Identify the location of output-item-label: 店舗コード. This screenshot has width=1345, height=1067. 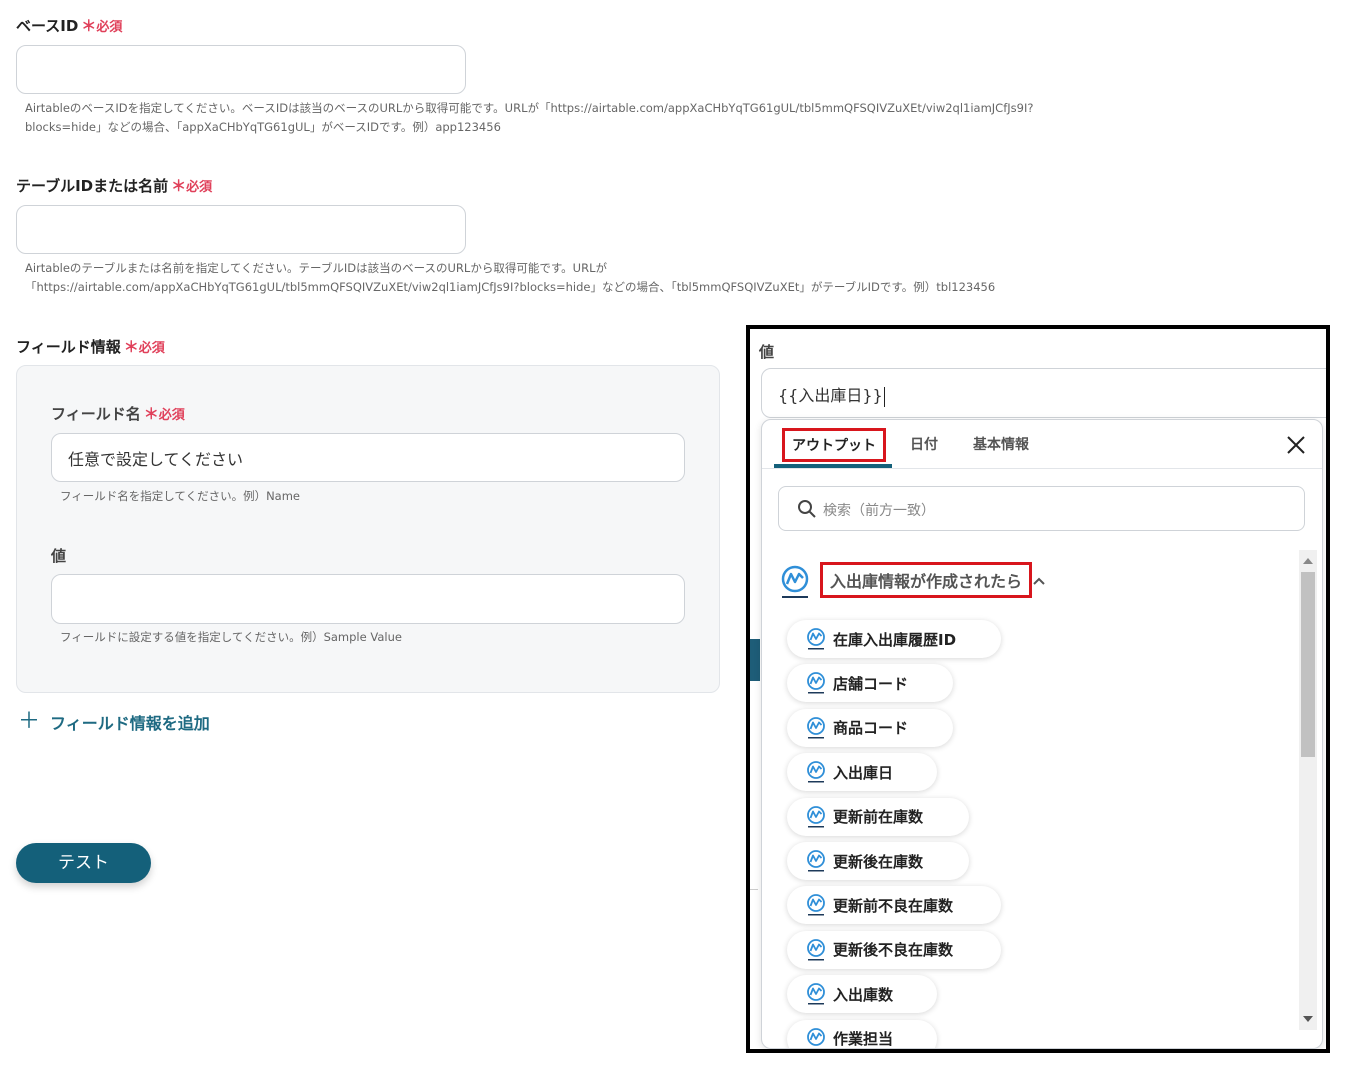
(871, 683).